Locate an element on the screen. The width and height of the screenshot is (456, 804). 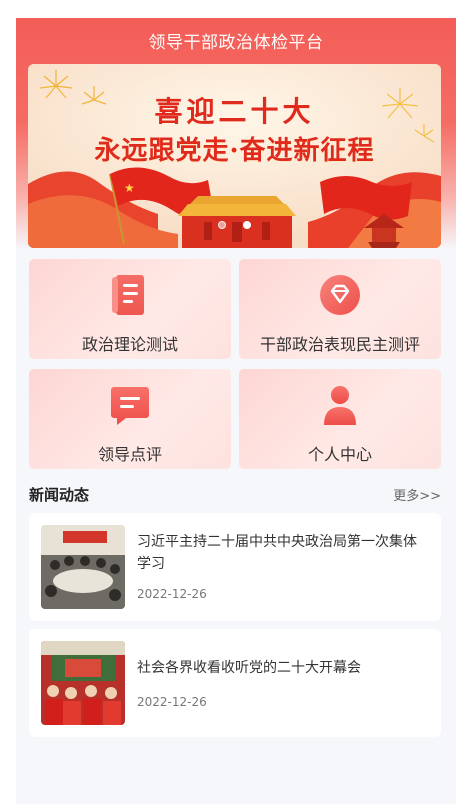
news-item-title: 社会各界收看收听党的二十大开幕会 is located at coordinates (249, 668).